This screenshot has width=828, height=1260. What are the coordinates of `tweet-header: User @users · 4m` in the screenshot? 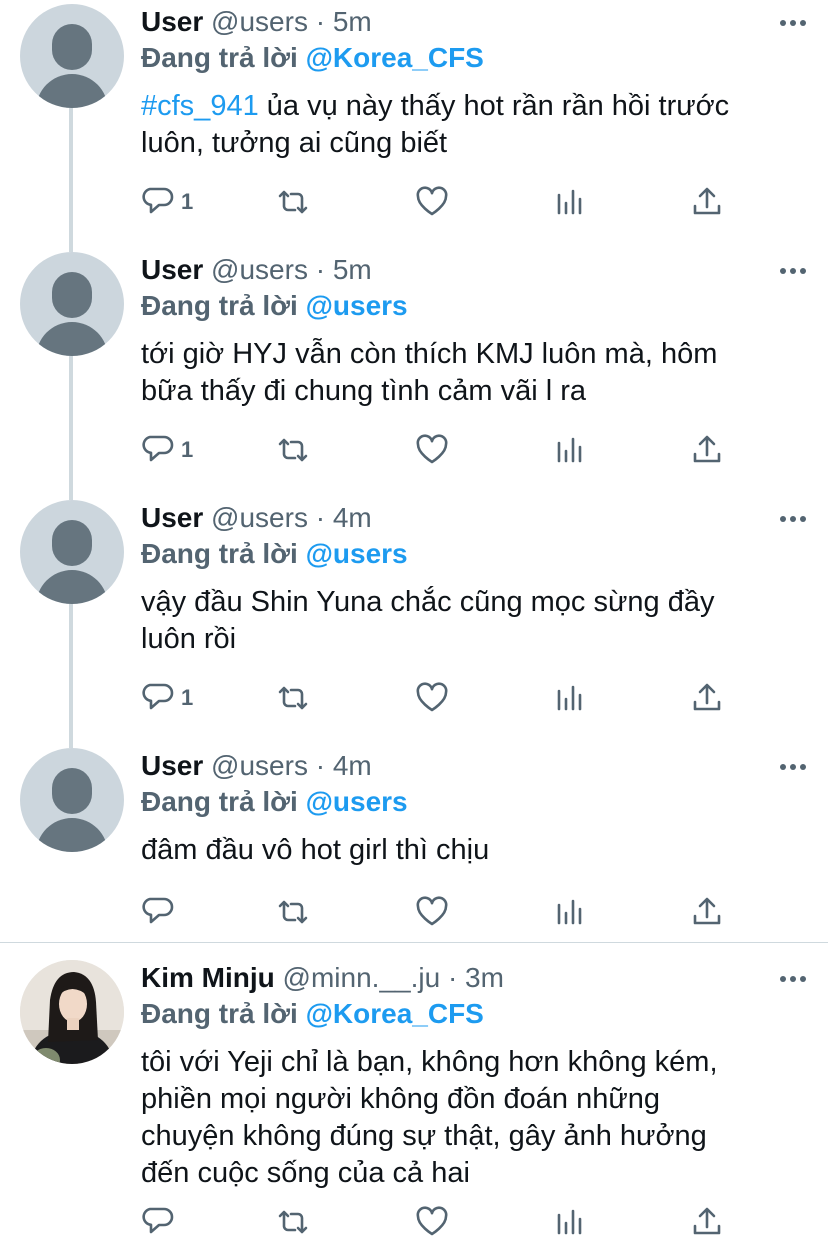 It's located at (256, 766).